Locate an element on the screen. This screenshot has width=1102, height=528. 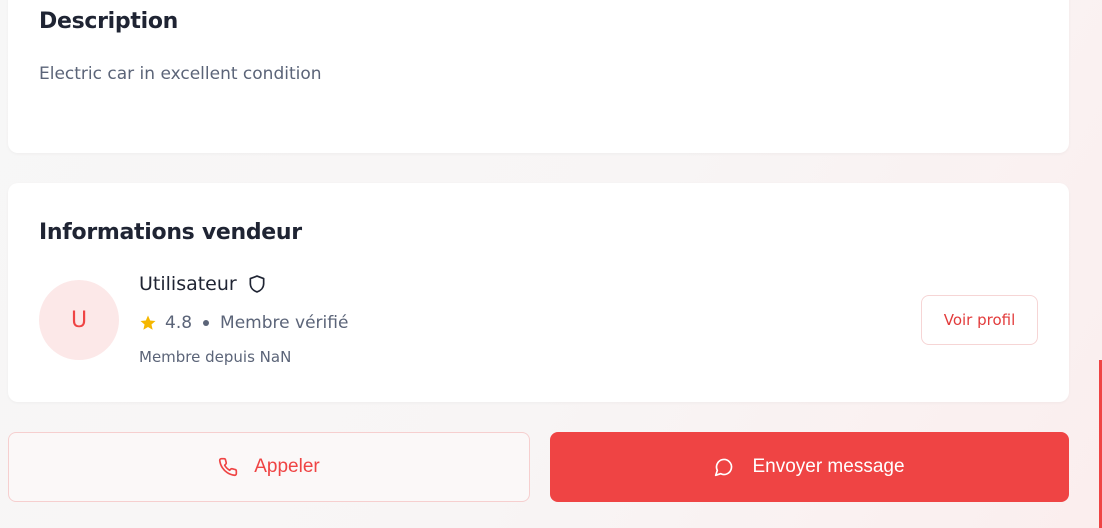
description-text: Electric car in excellent condition is located at coordinates (180, 74).